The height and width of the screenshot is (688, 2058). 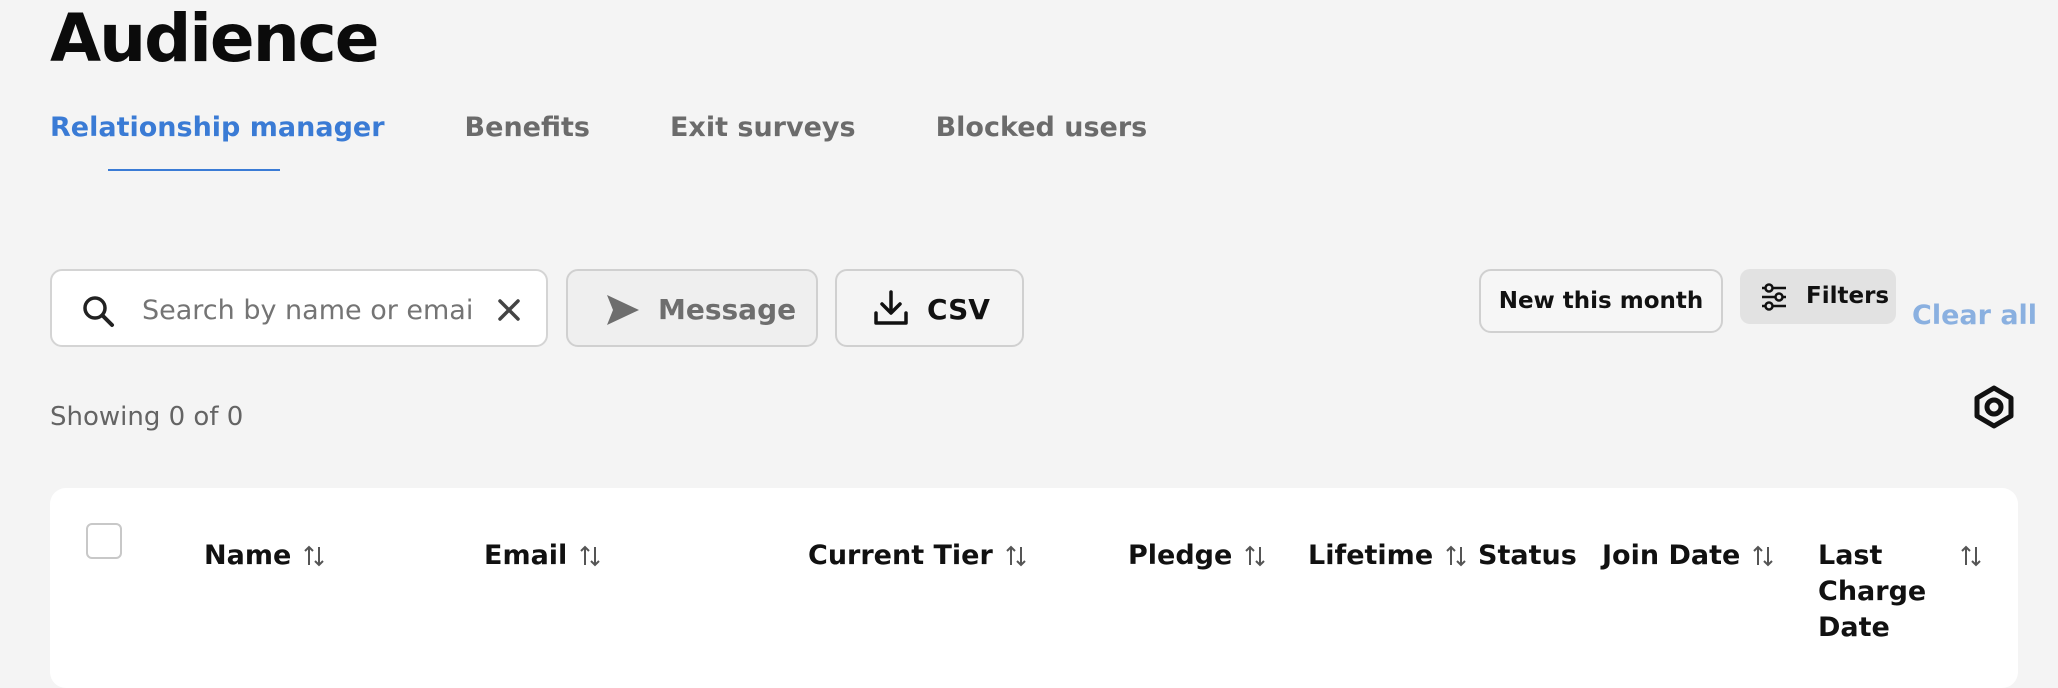 I want to click on new-this-month-label: New this month, so click(x=1601, y=301).